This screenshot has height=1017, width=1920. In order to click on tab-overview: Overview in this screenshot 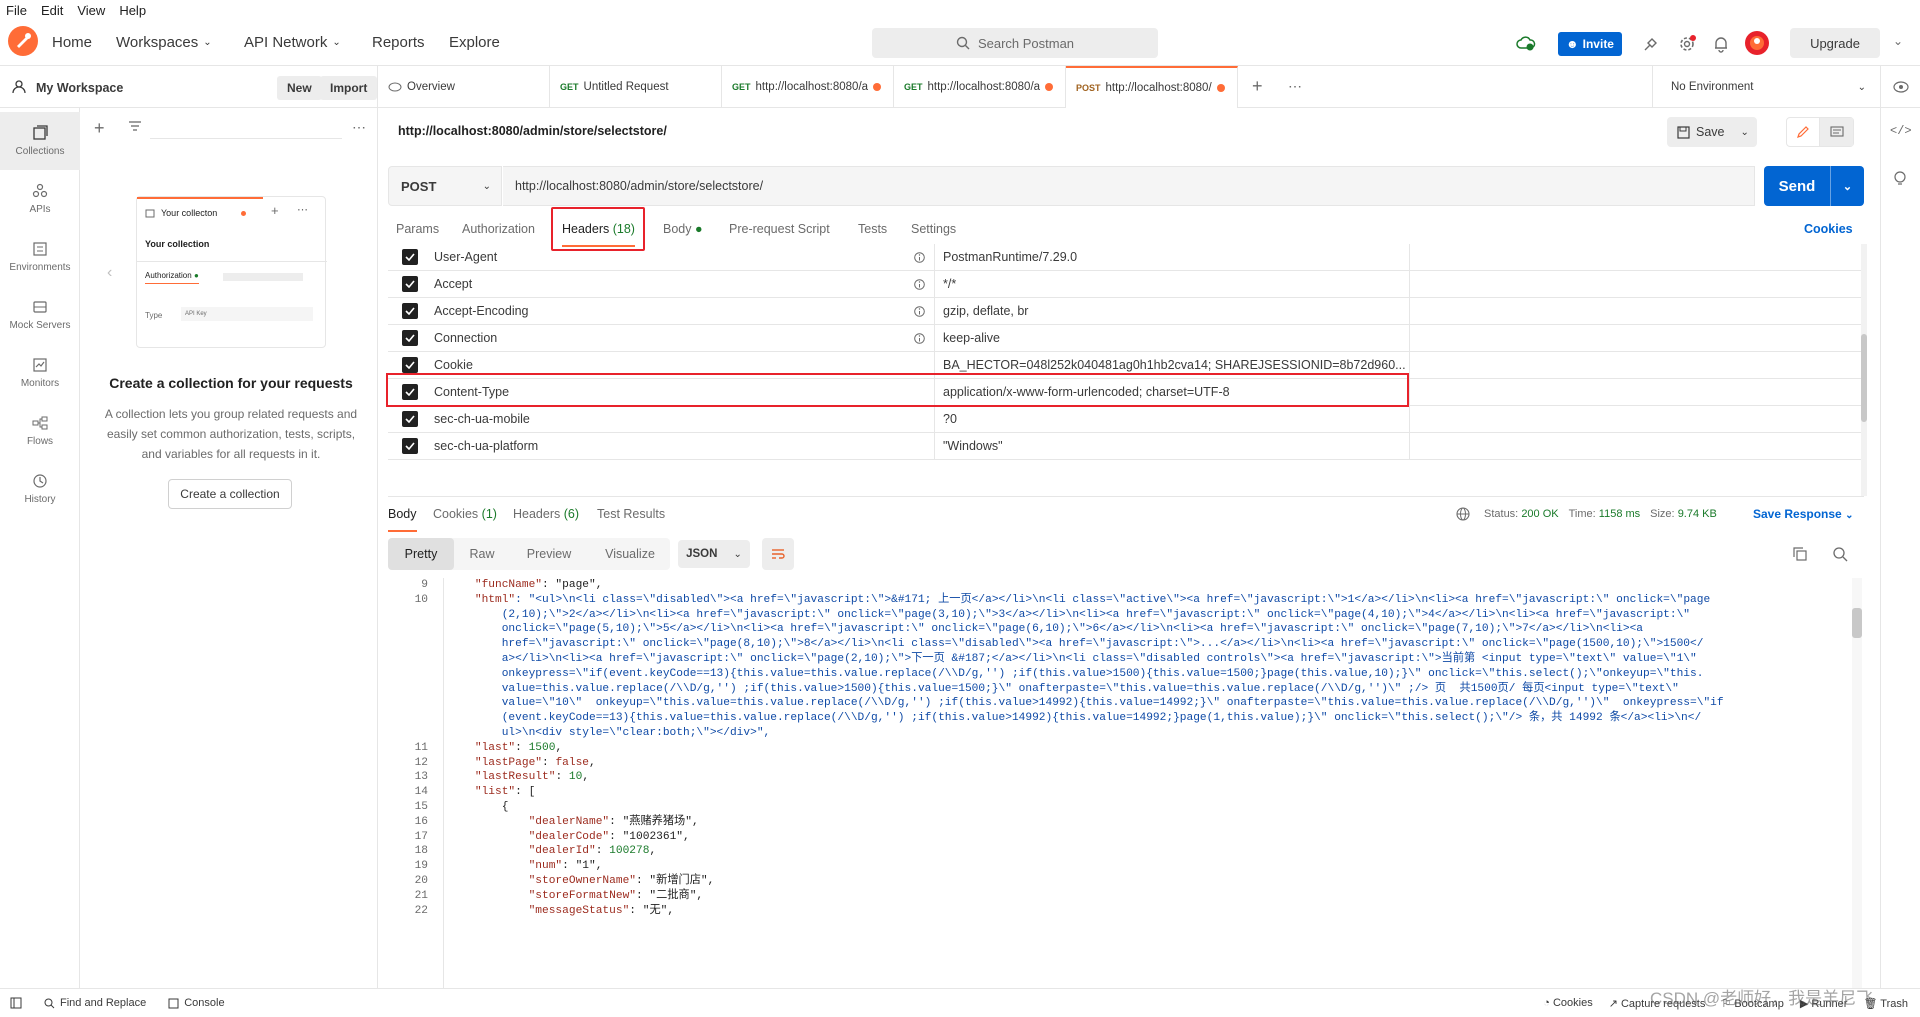, I will do `click(464, 87)`.